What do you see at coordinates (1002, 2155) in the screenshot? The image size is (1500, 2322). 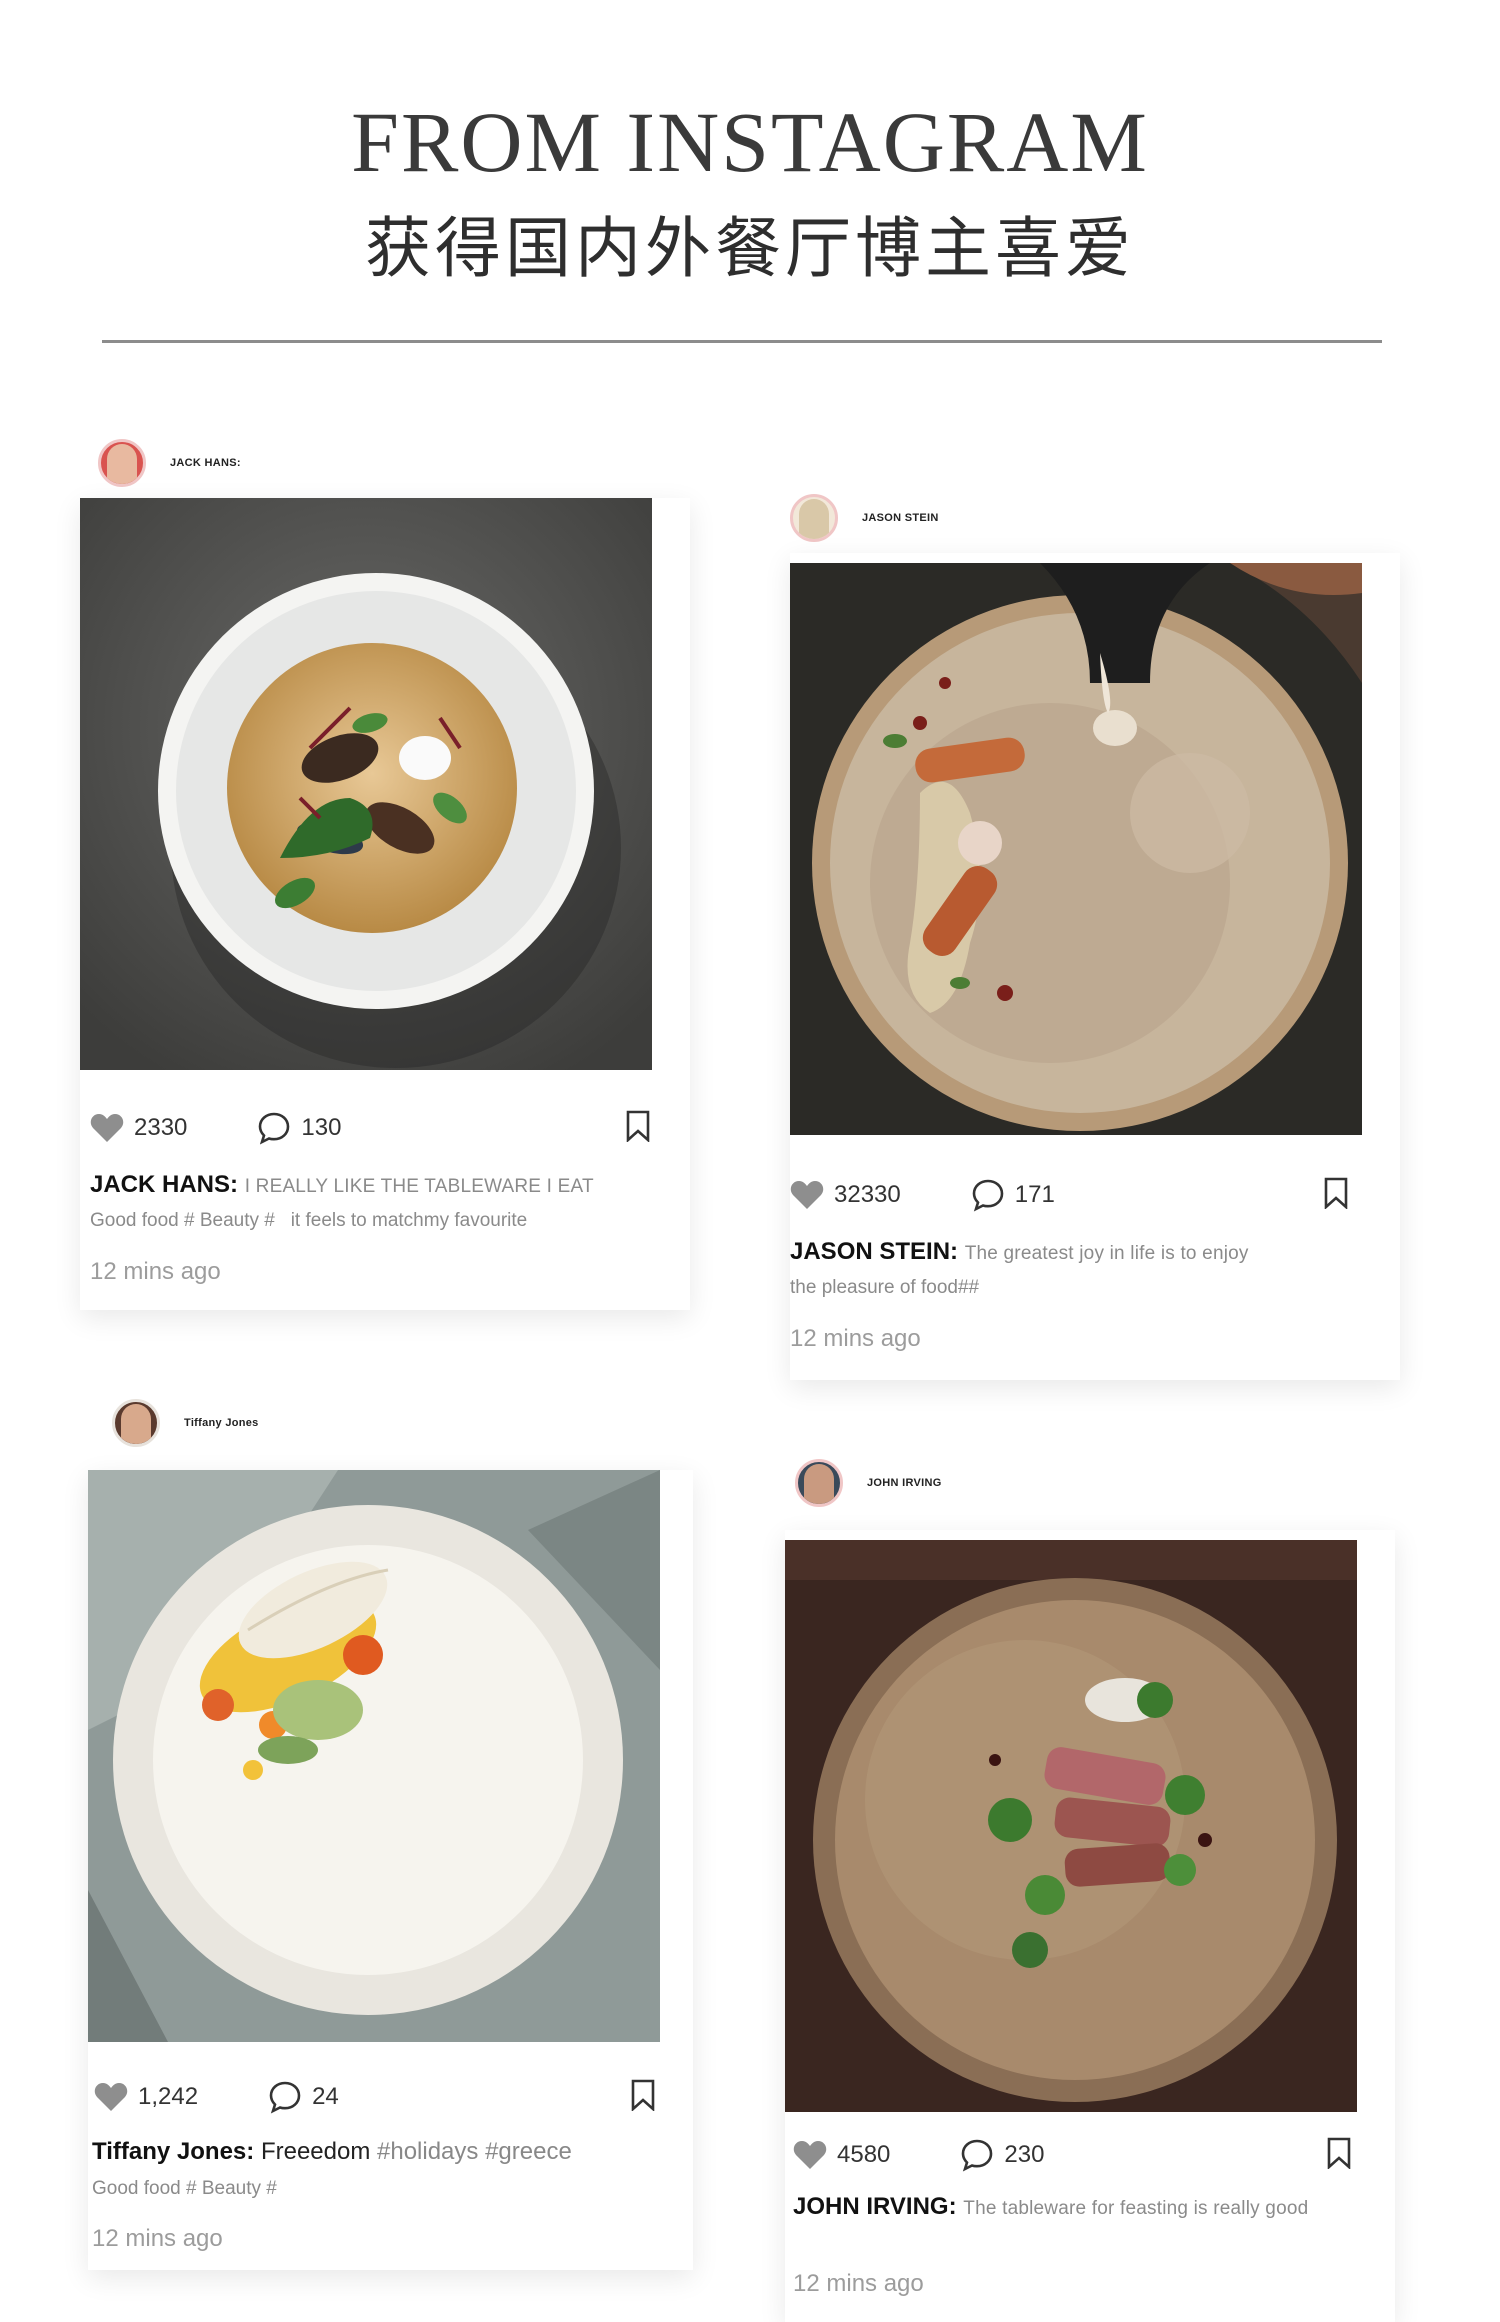 I see `comment-stat: 230` at bounding box center [1002, 2155].